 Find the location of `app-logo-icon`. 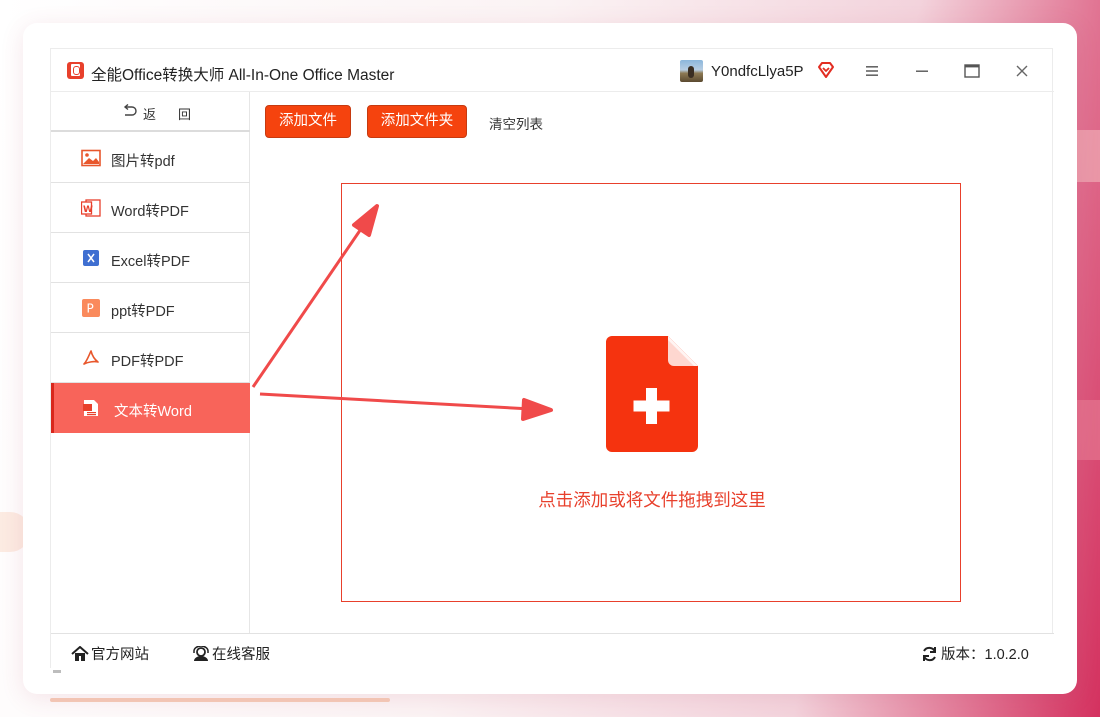

app-logo-icon is located at coordinates (75, 70).